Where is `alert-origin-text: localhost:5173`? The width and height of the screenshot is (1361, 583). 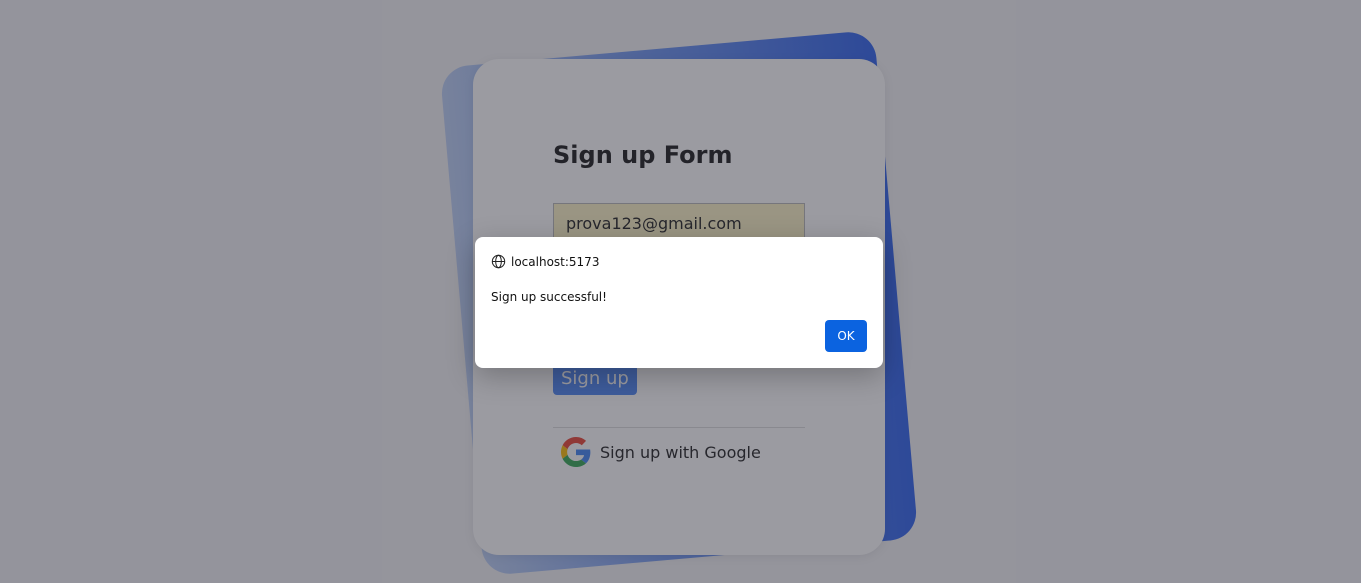 alert-origin-text: localhost:5173 is located at coordinates (555, 261).